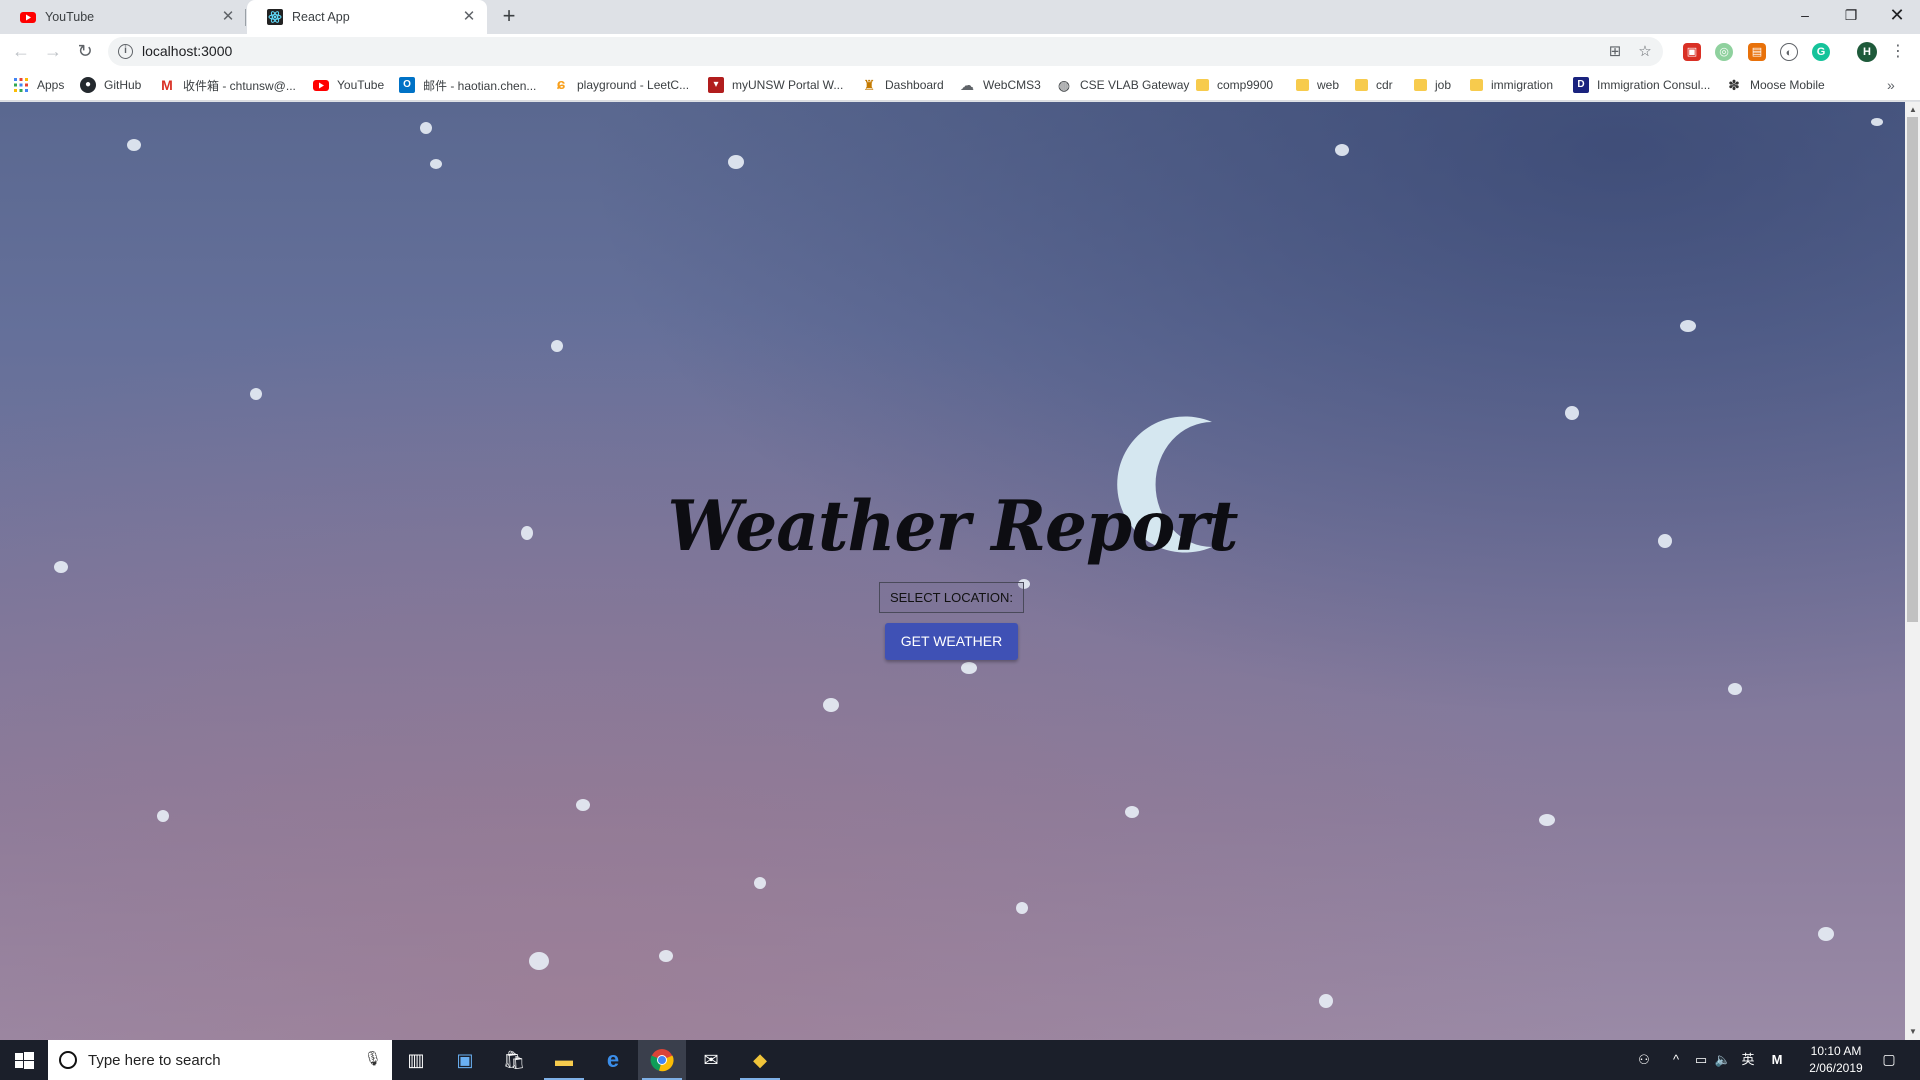 The width and height of the screenshot is (1920, 1080). What do you see at coordinates (373, 1058) in the screenshot?
I see `microphone-icon: 🎙` at bounding box center [373, 1058].